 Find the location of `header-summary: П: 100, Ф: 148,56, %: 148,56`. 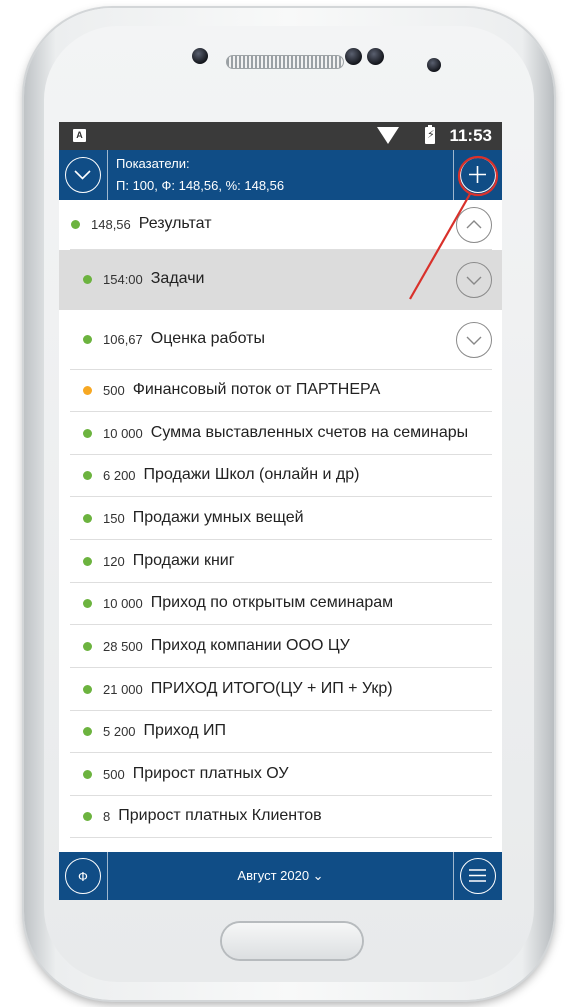

header-summary: П: 100, Ф: 148,56, %: 148,56 is located at coordinates (200, 185).